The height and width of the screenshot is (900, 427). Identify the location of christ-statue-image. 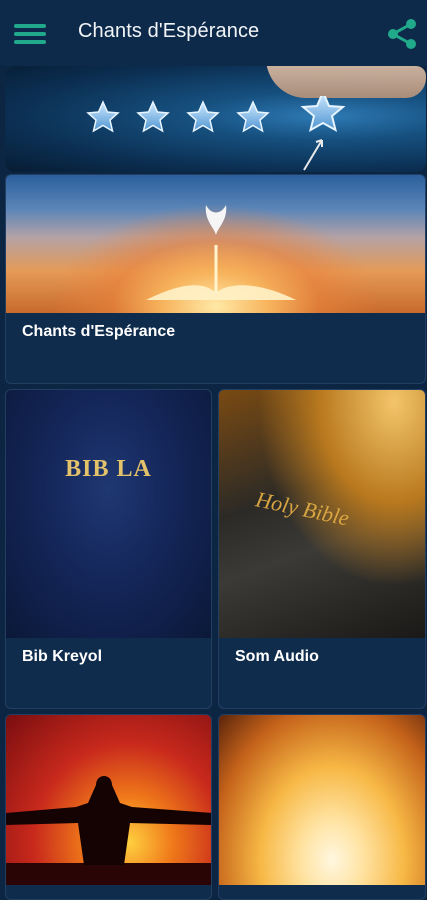
(108, 800).